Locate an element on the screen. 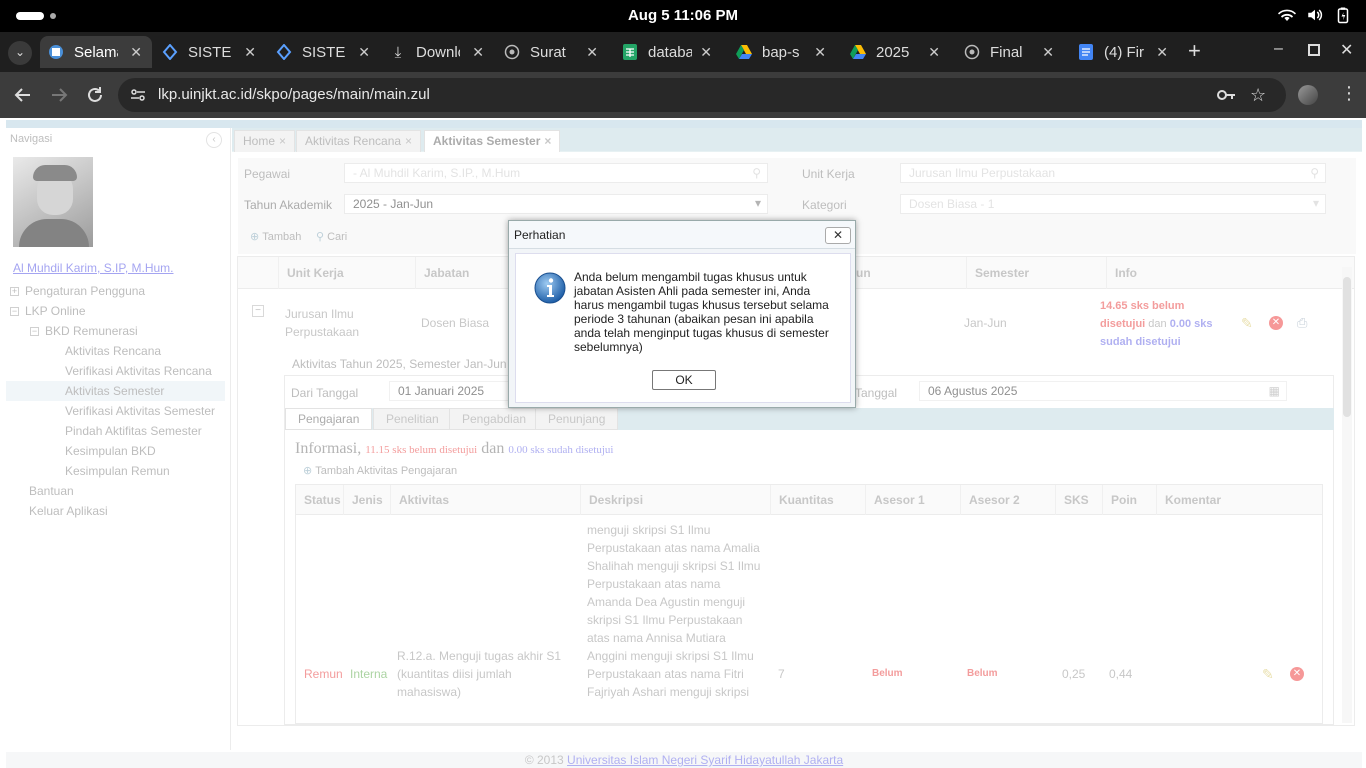 The width and height of the screenshot is (1366, 768). back-button is located at coordinates (23, 95).